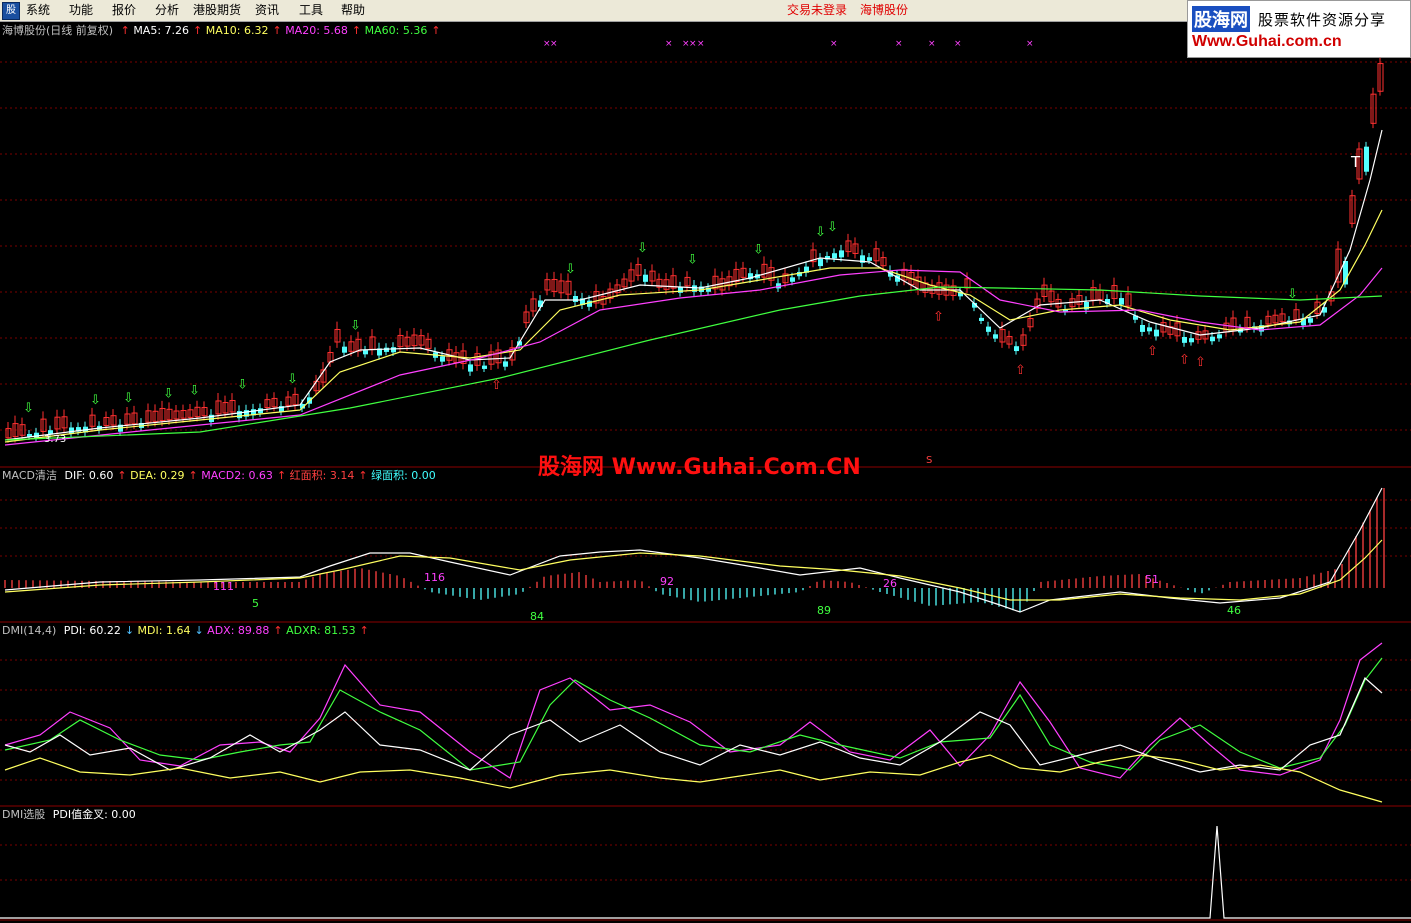 The width and height of the screenshot is (1411, 923). Describe the element at coordinates (29, 630) in the screenshot. I see `dmi-title: DMI(14,4)` at that location.